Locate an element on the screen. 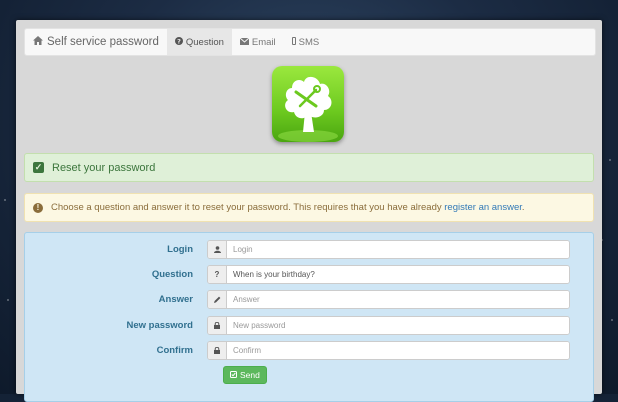 This screenshot has height=402, width=618. confirm-input is located at coordinates (398, 350).